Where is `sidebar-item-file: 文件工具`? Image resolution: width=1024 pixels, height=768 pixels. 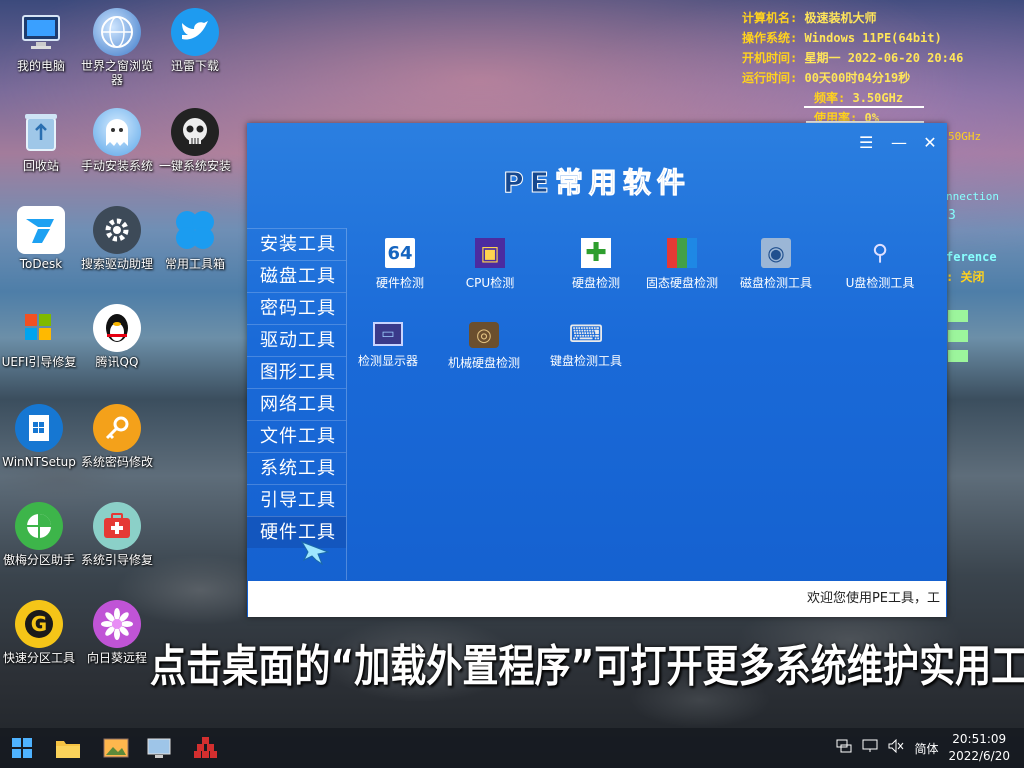
sidebar-item-file: 文件工具 is located at coordinates (296, 436).